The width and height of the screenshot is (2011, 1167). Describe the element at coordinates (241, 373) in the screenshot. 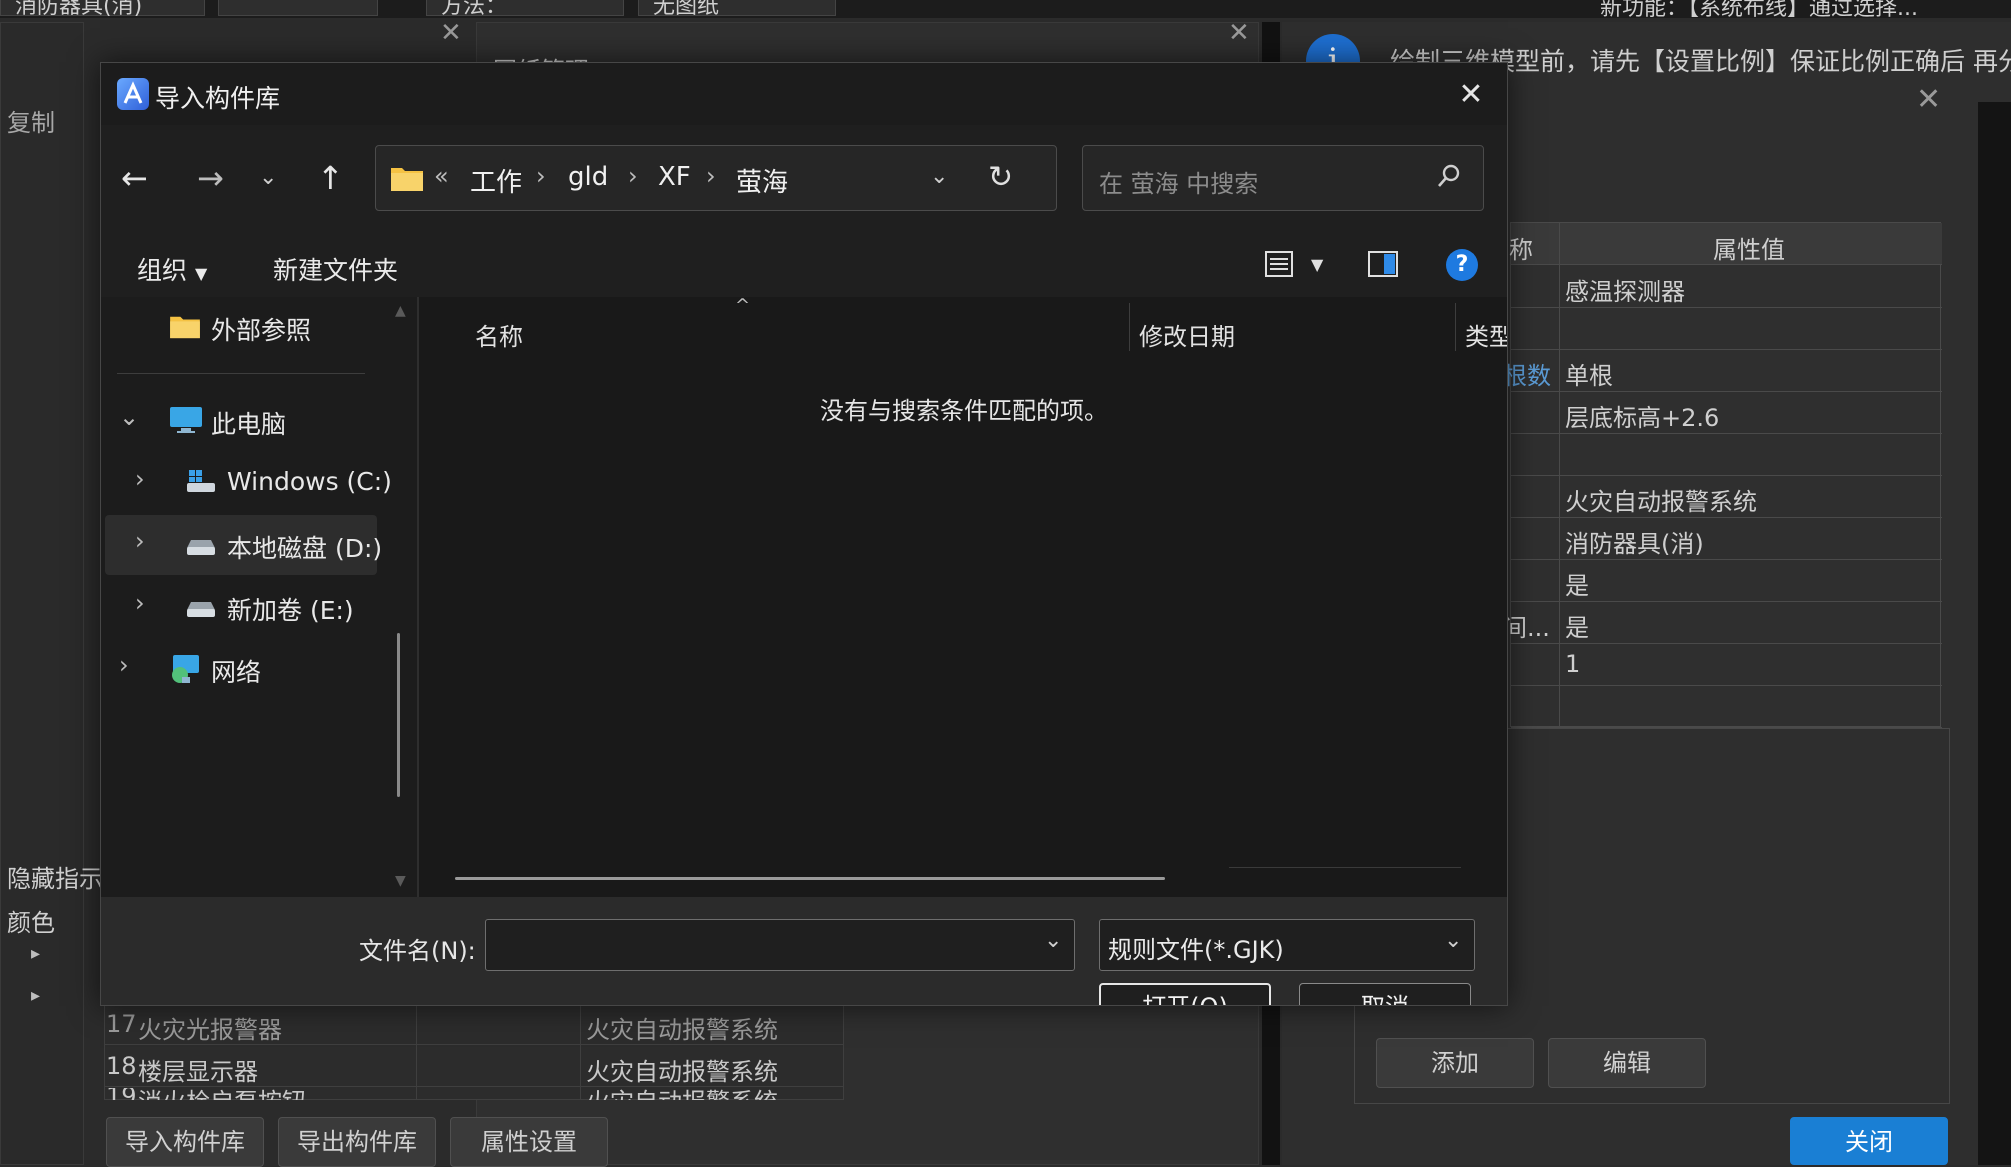

I see `nav-divider` at that location.